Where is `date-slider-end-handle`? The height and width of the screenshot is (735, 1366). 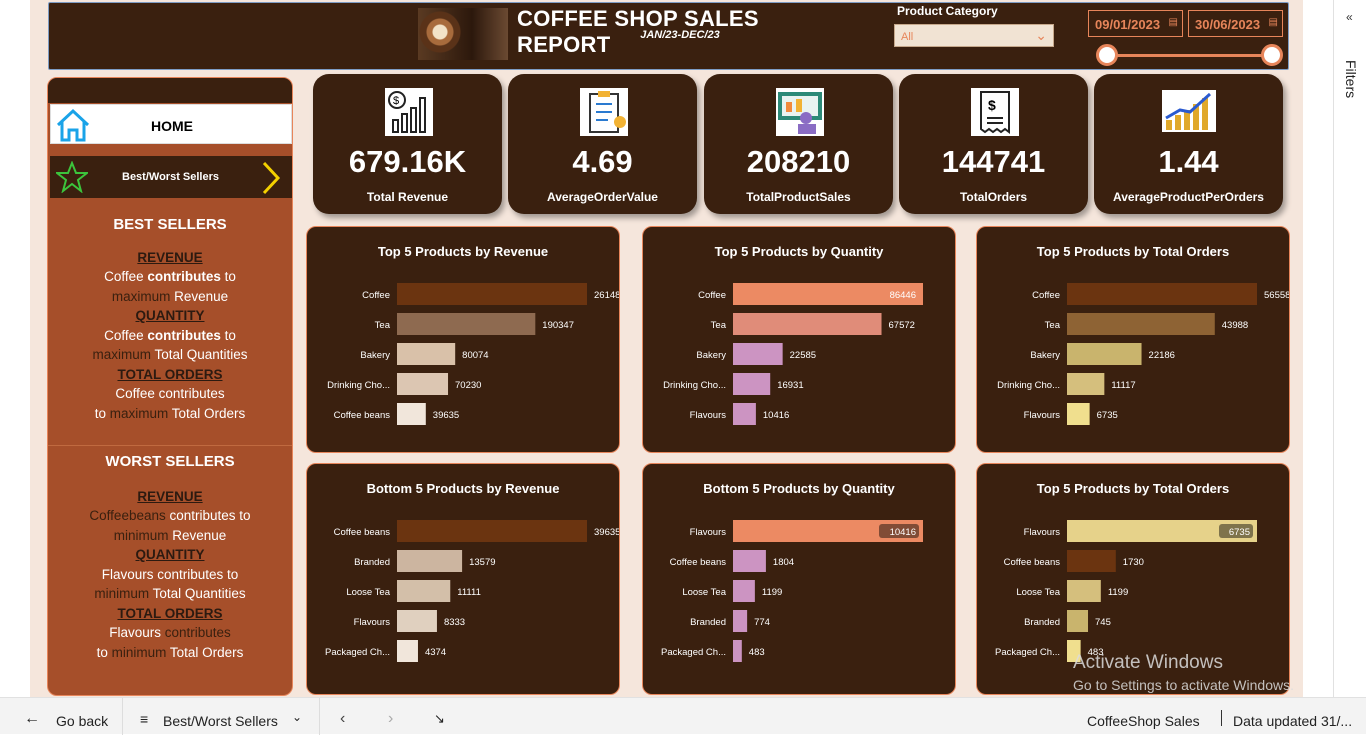
date-slider-end-handle is located at coordinates (1272, 55).